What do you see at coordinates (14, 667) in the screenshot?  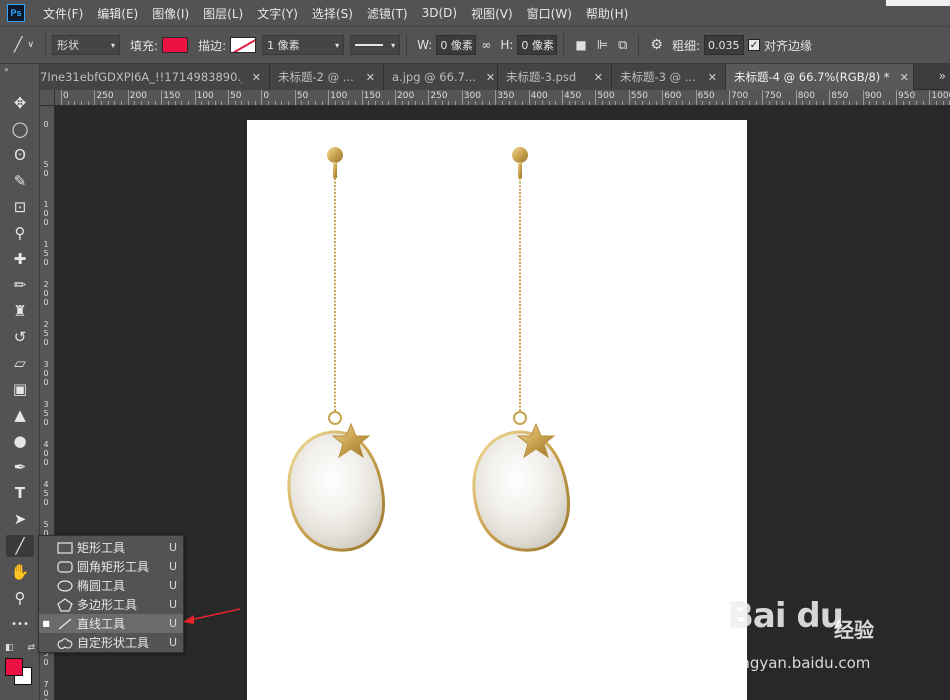 I see `foreground-color-swatch` at bounding box center [14, 667].